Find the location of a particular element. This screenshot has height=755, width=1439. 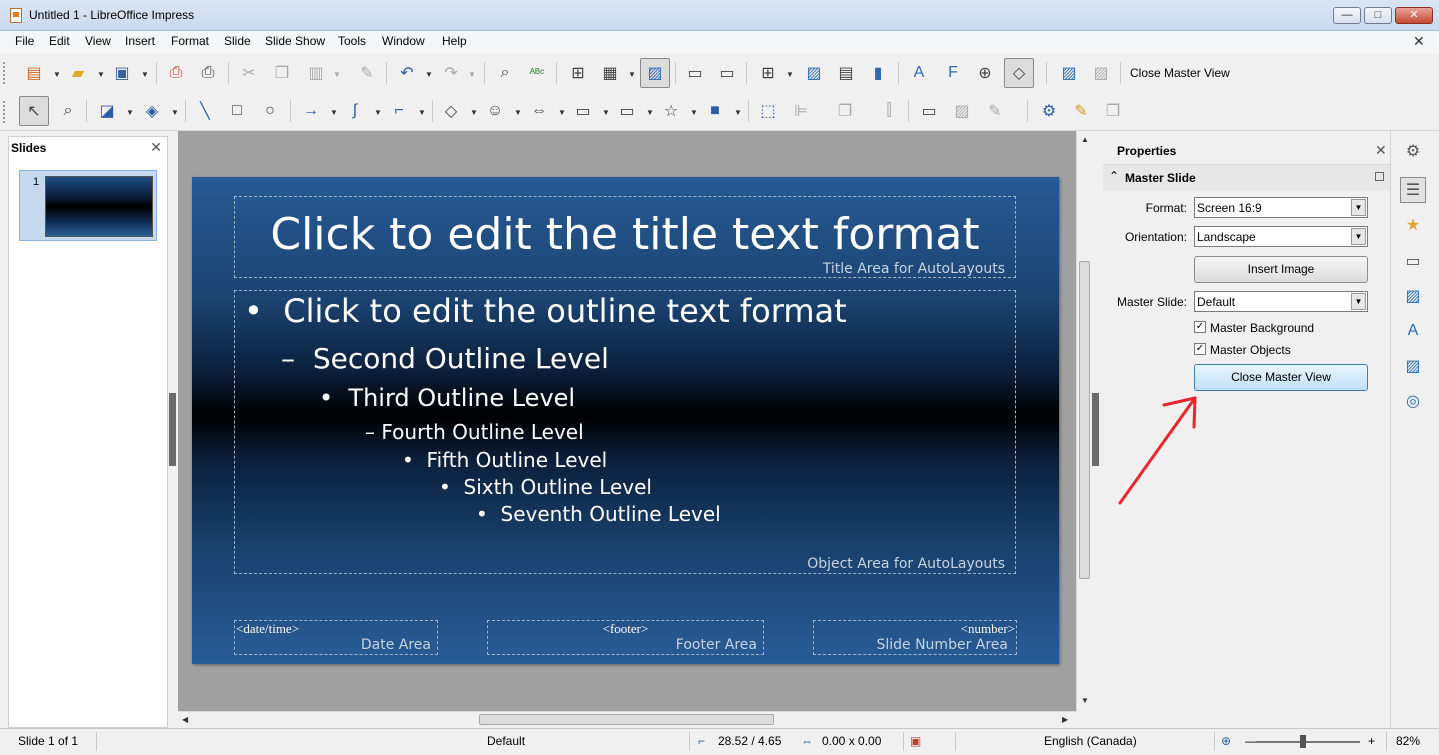

interaction-icon: ❐ is located at coordinates (1113, 111).